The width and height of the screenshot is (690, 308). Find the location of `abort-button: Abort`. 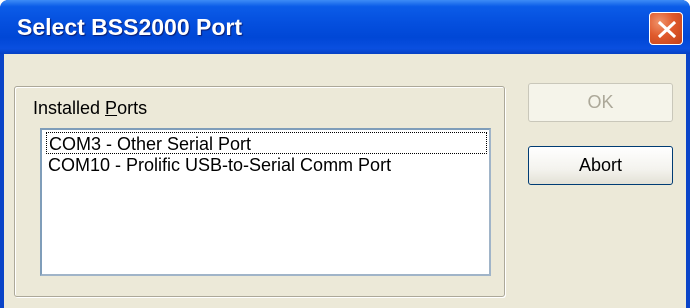

abort-button: Abort is located at coordinates (600, 165).